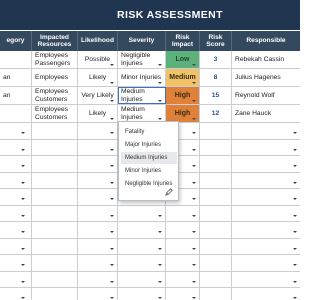  I want to click on cell-category: an, so click(16, 95).